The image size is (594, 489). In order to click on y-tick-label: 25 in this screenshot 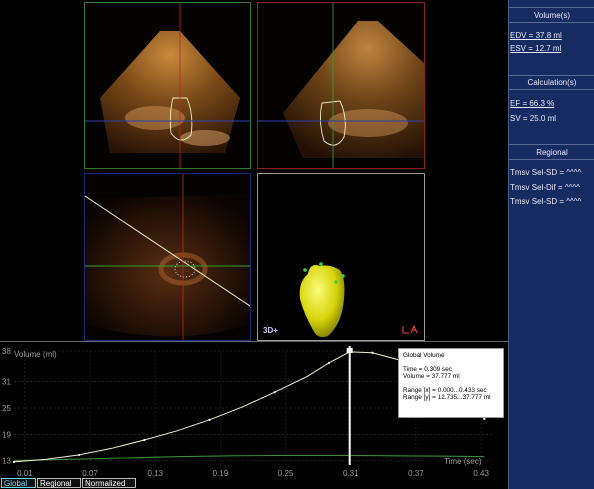, I will do `click(6, 408)`.